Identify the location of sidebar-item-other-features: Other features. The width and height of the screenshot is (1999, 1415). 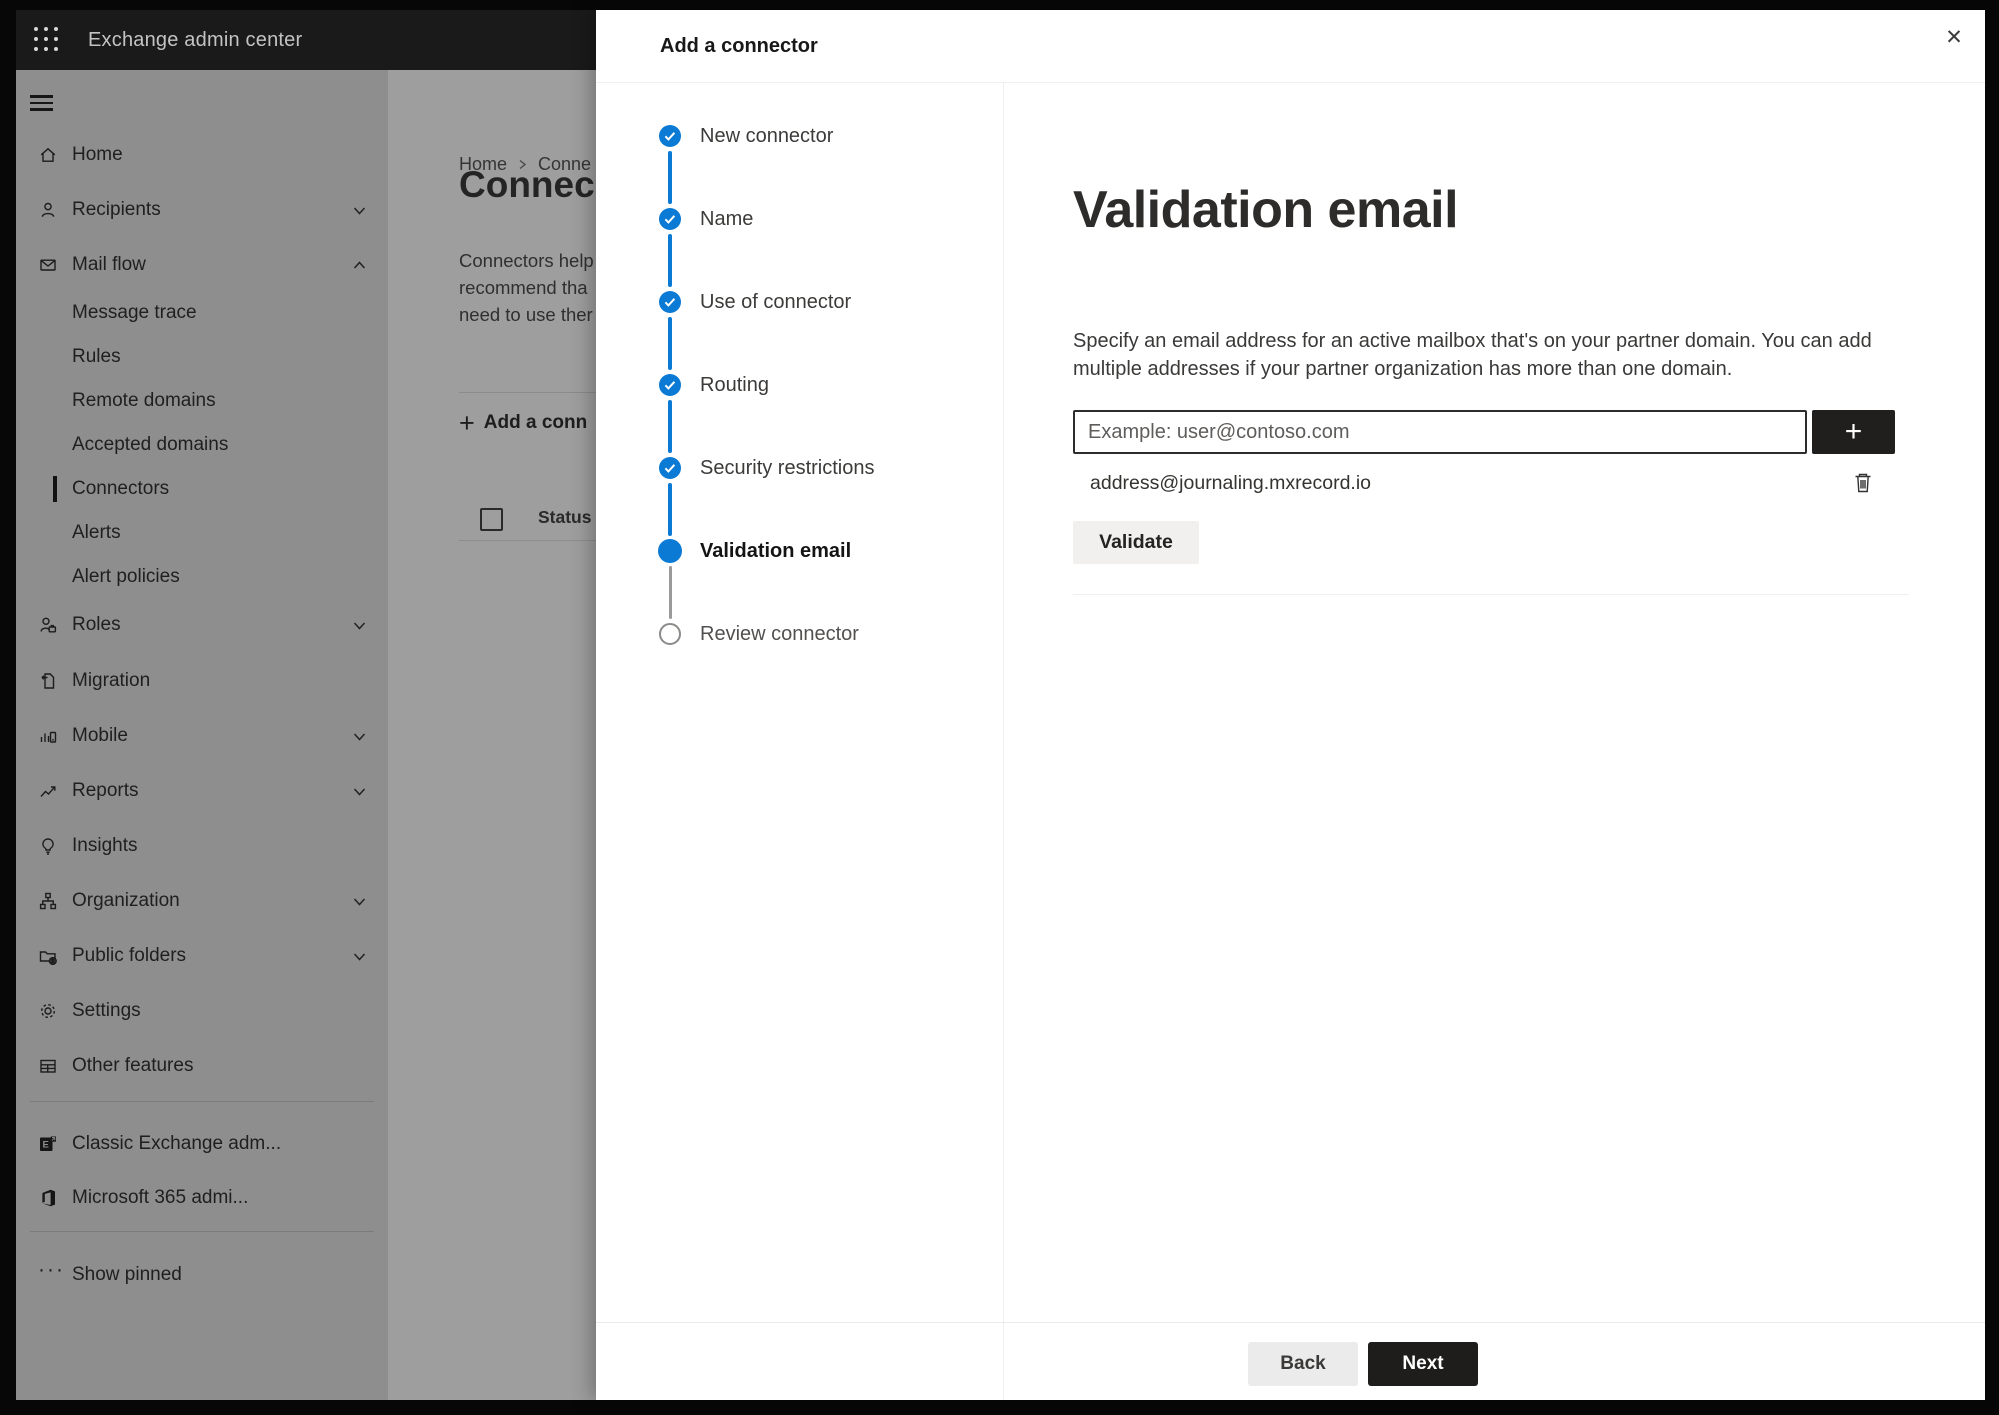
(202, 1066).